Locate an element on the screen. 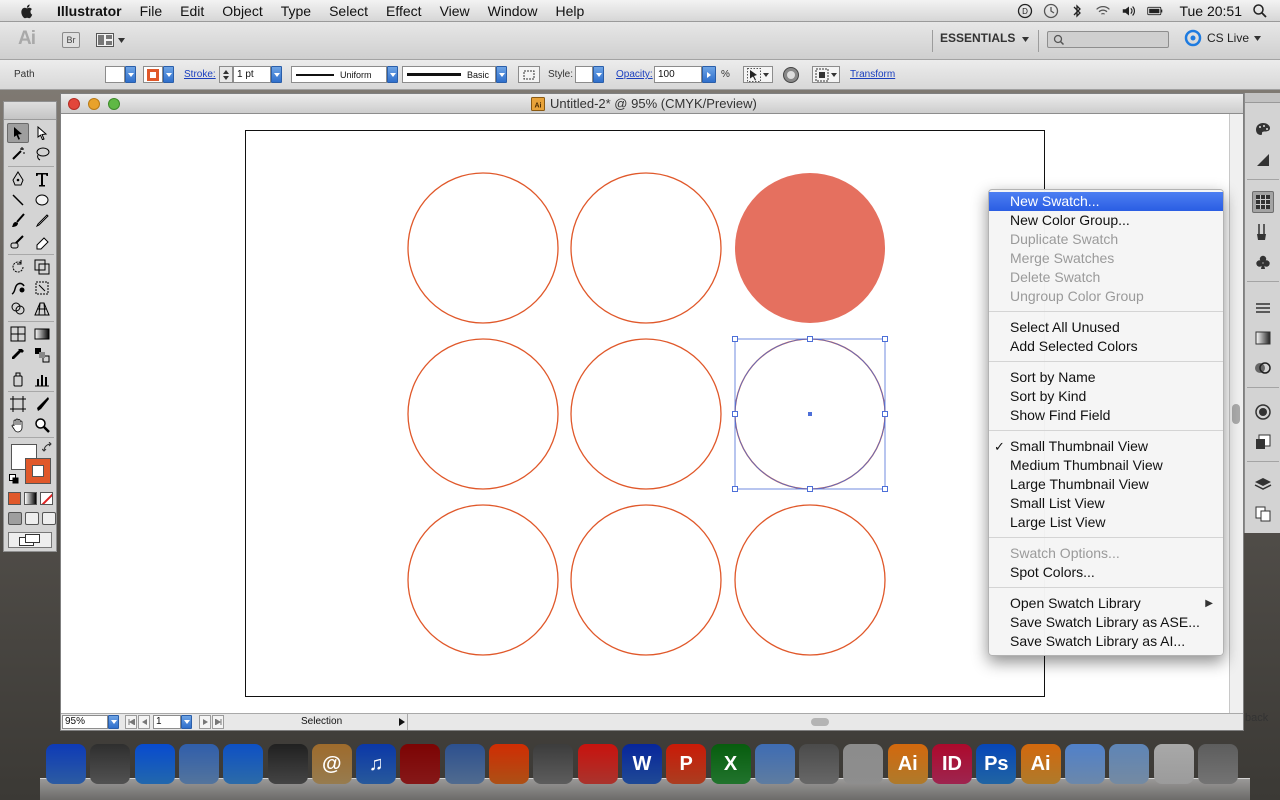 Image resolution: width=1280 pixels, height=800 pixels. arrange-documents-button is located at coordinates (113, 40).